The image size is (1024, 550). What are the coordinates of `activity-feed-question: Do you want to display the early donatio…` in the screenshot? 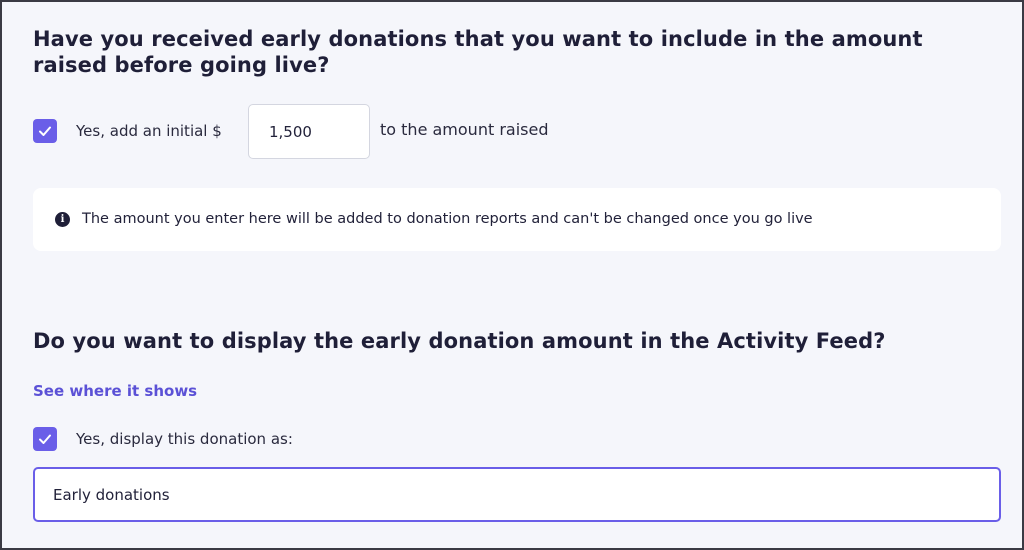 It's located at (459, 341).